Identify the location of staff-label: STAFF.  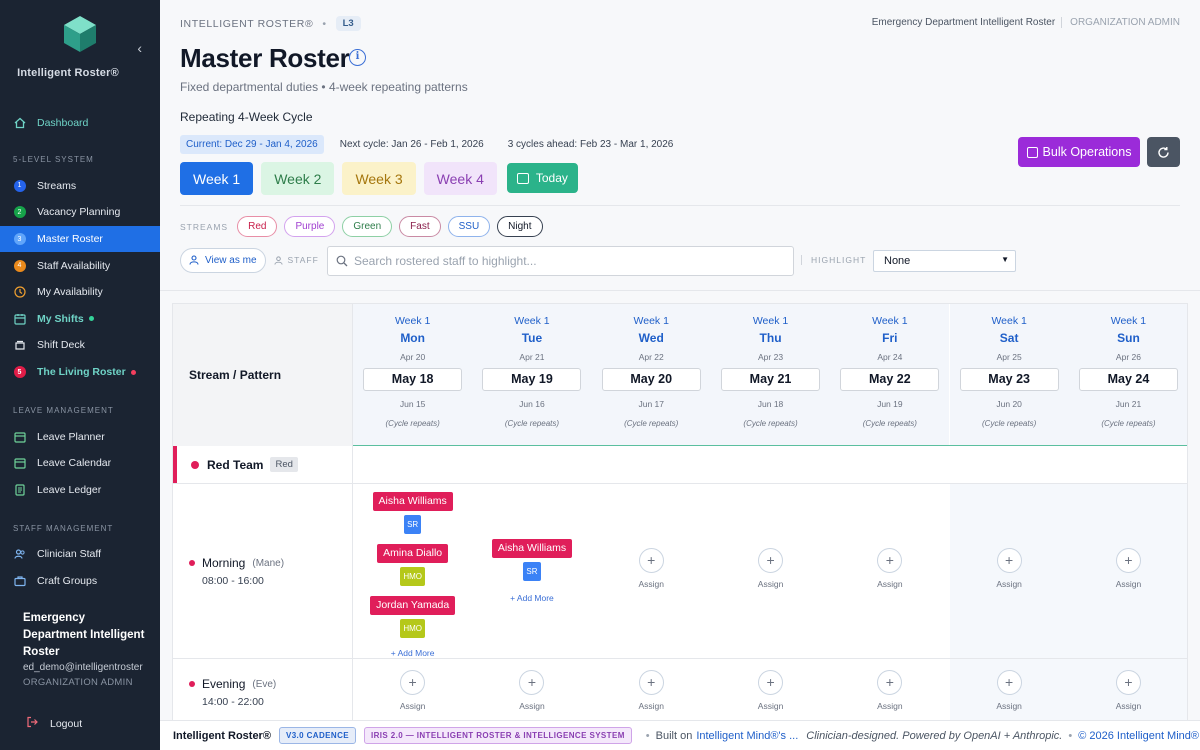
(296, 260).